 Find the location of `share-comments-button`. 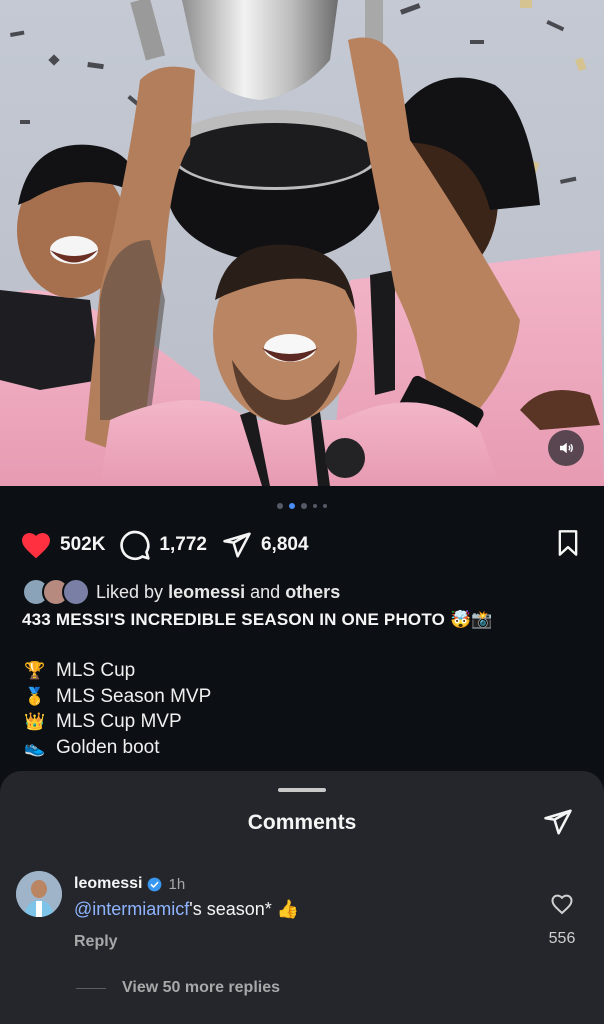

share-comments-button is located at coordinates (558, 824).